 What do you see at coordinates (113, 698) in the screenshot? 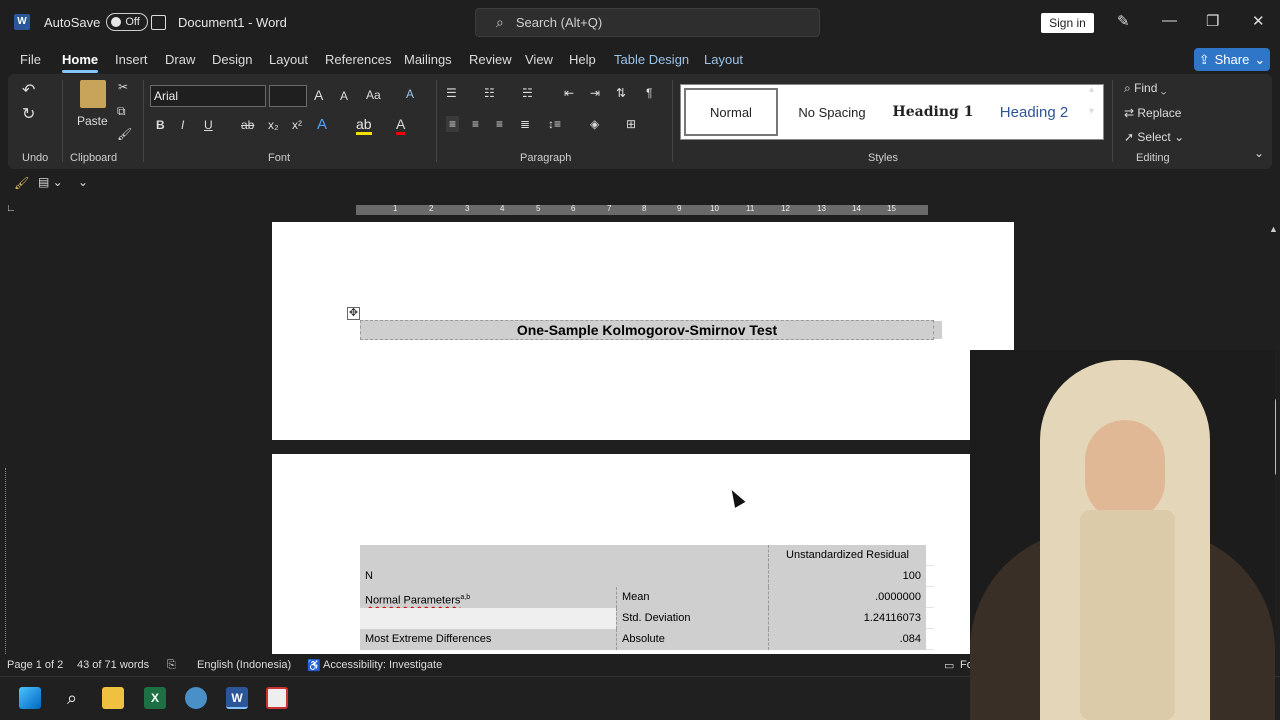
I see `file-explorer-icon` at bounding box center [113, 698].